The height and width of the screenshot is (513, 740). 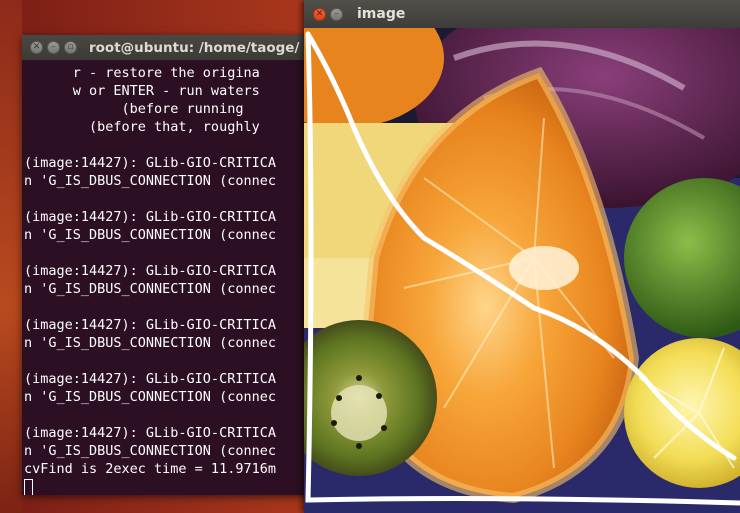 What do you see at coordinates (150, 469) in the screenshot?
I see `terminal-line: cvFind is 2exec time = 11.9716m` at bounding box center [150, 469].